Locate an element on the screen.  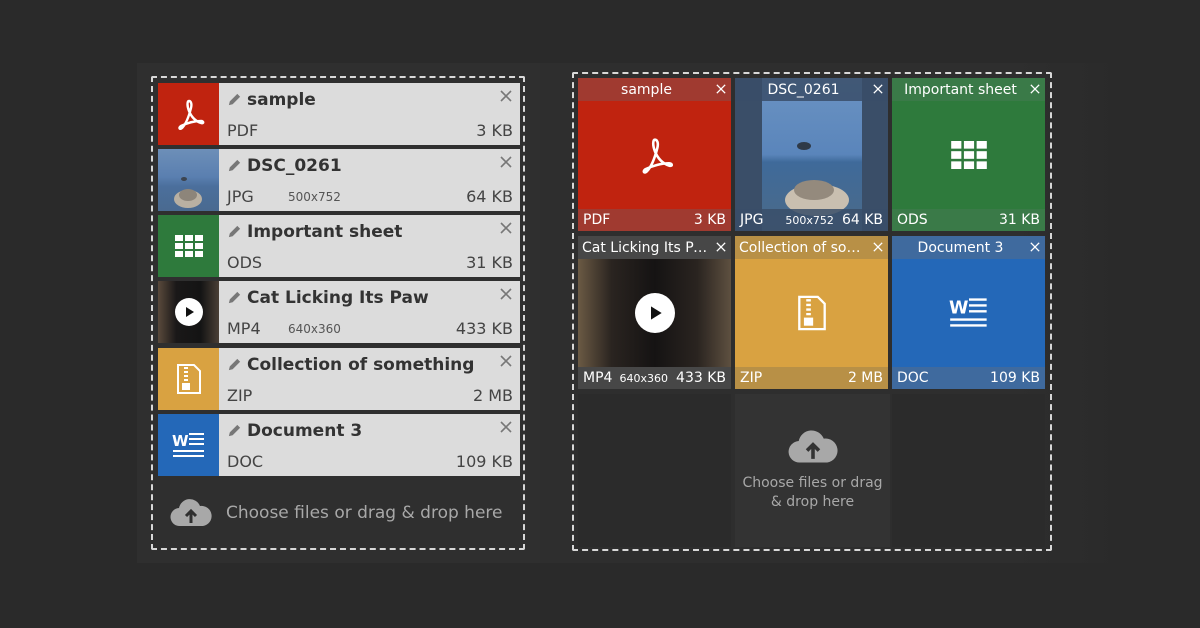
file-name-label: Collection of something is located at coordinates (361, 365).